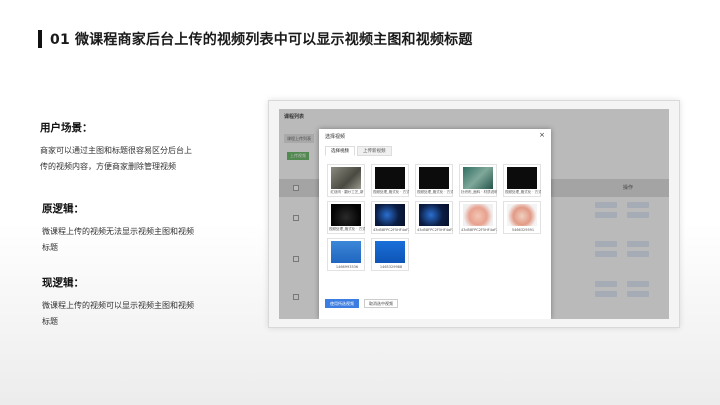 The width and height of the screenshot is (720, 405). I want to click on current-logic-section: 现逻辑： 微课程上传的视频可以显示视频主图和视频 标题, so click(137, 302).